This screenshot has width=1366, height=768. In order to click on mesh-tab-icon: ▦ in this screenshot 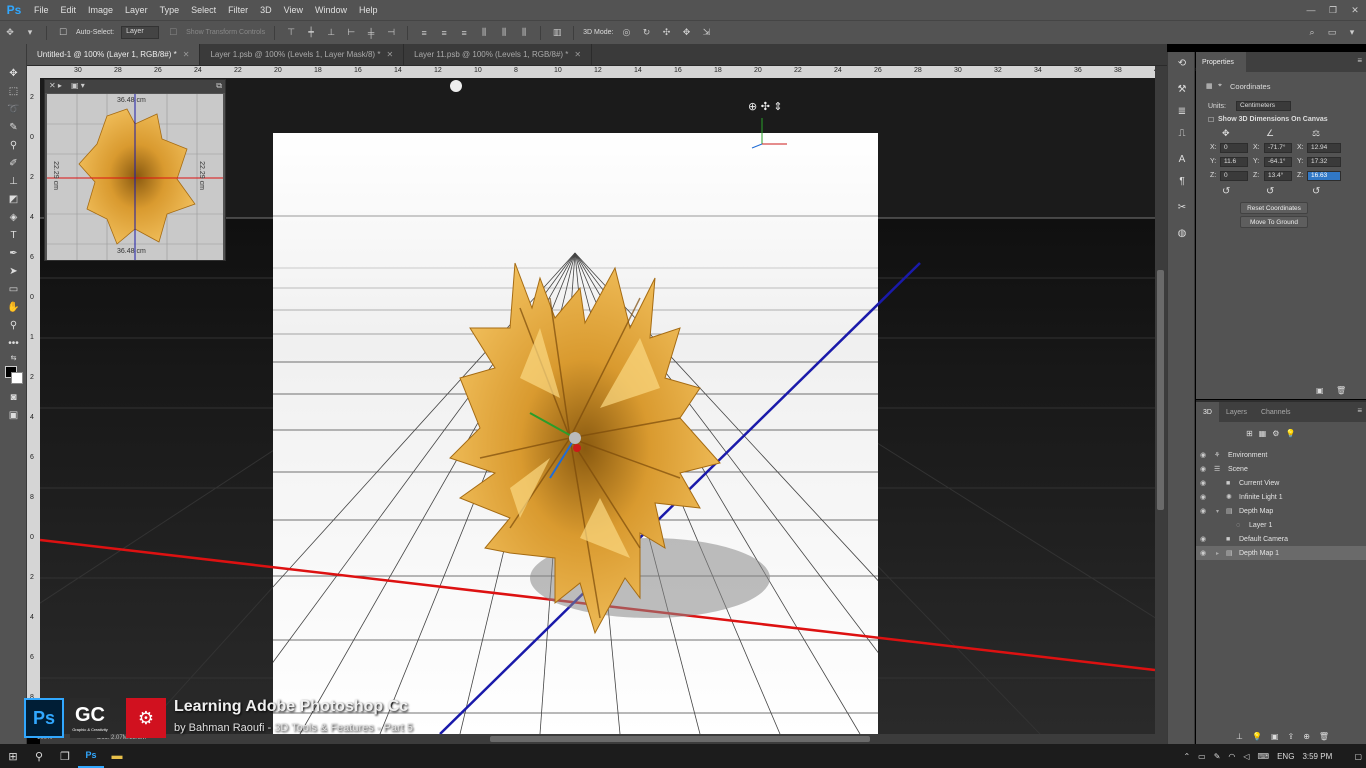, I will do `click(1209, 86)`.